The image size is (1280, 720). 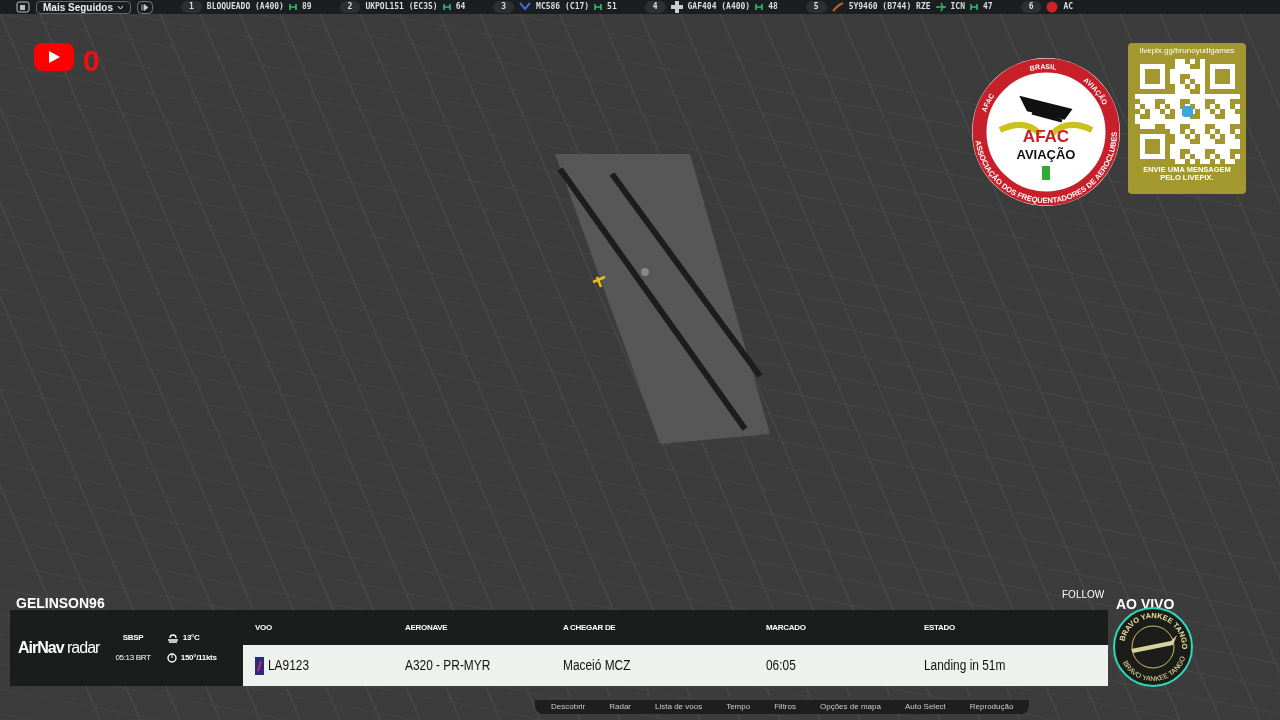 What do you see at coordinates (350, 7) in the screenshot?
I see `rank-badge: 2` at bounding box center [350, 7].